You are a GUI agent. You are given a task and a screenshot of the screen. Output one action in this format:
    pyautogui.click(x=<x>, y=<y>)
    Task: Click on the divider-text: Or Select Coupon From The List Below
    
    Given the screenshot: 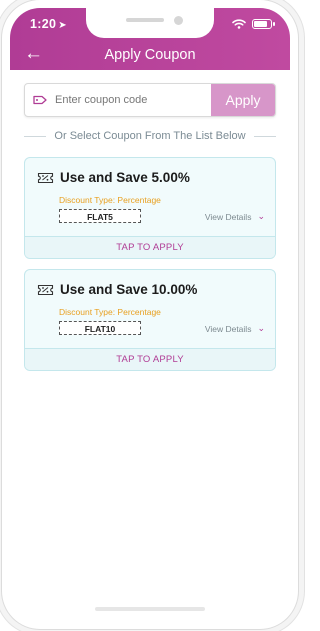 What is the action you would take?
    pyautogui.click(x=150, y=136)
    